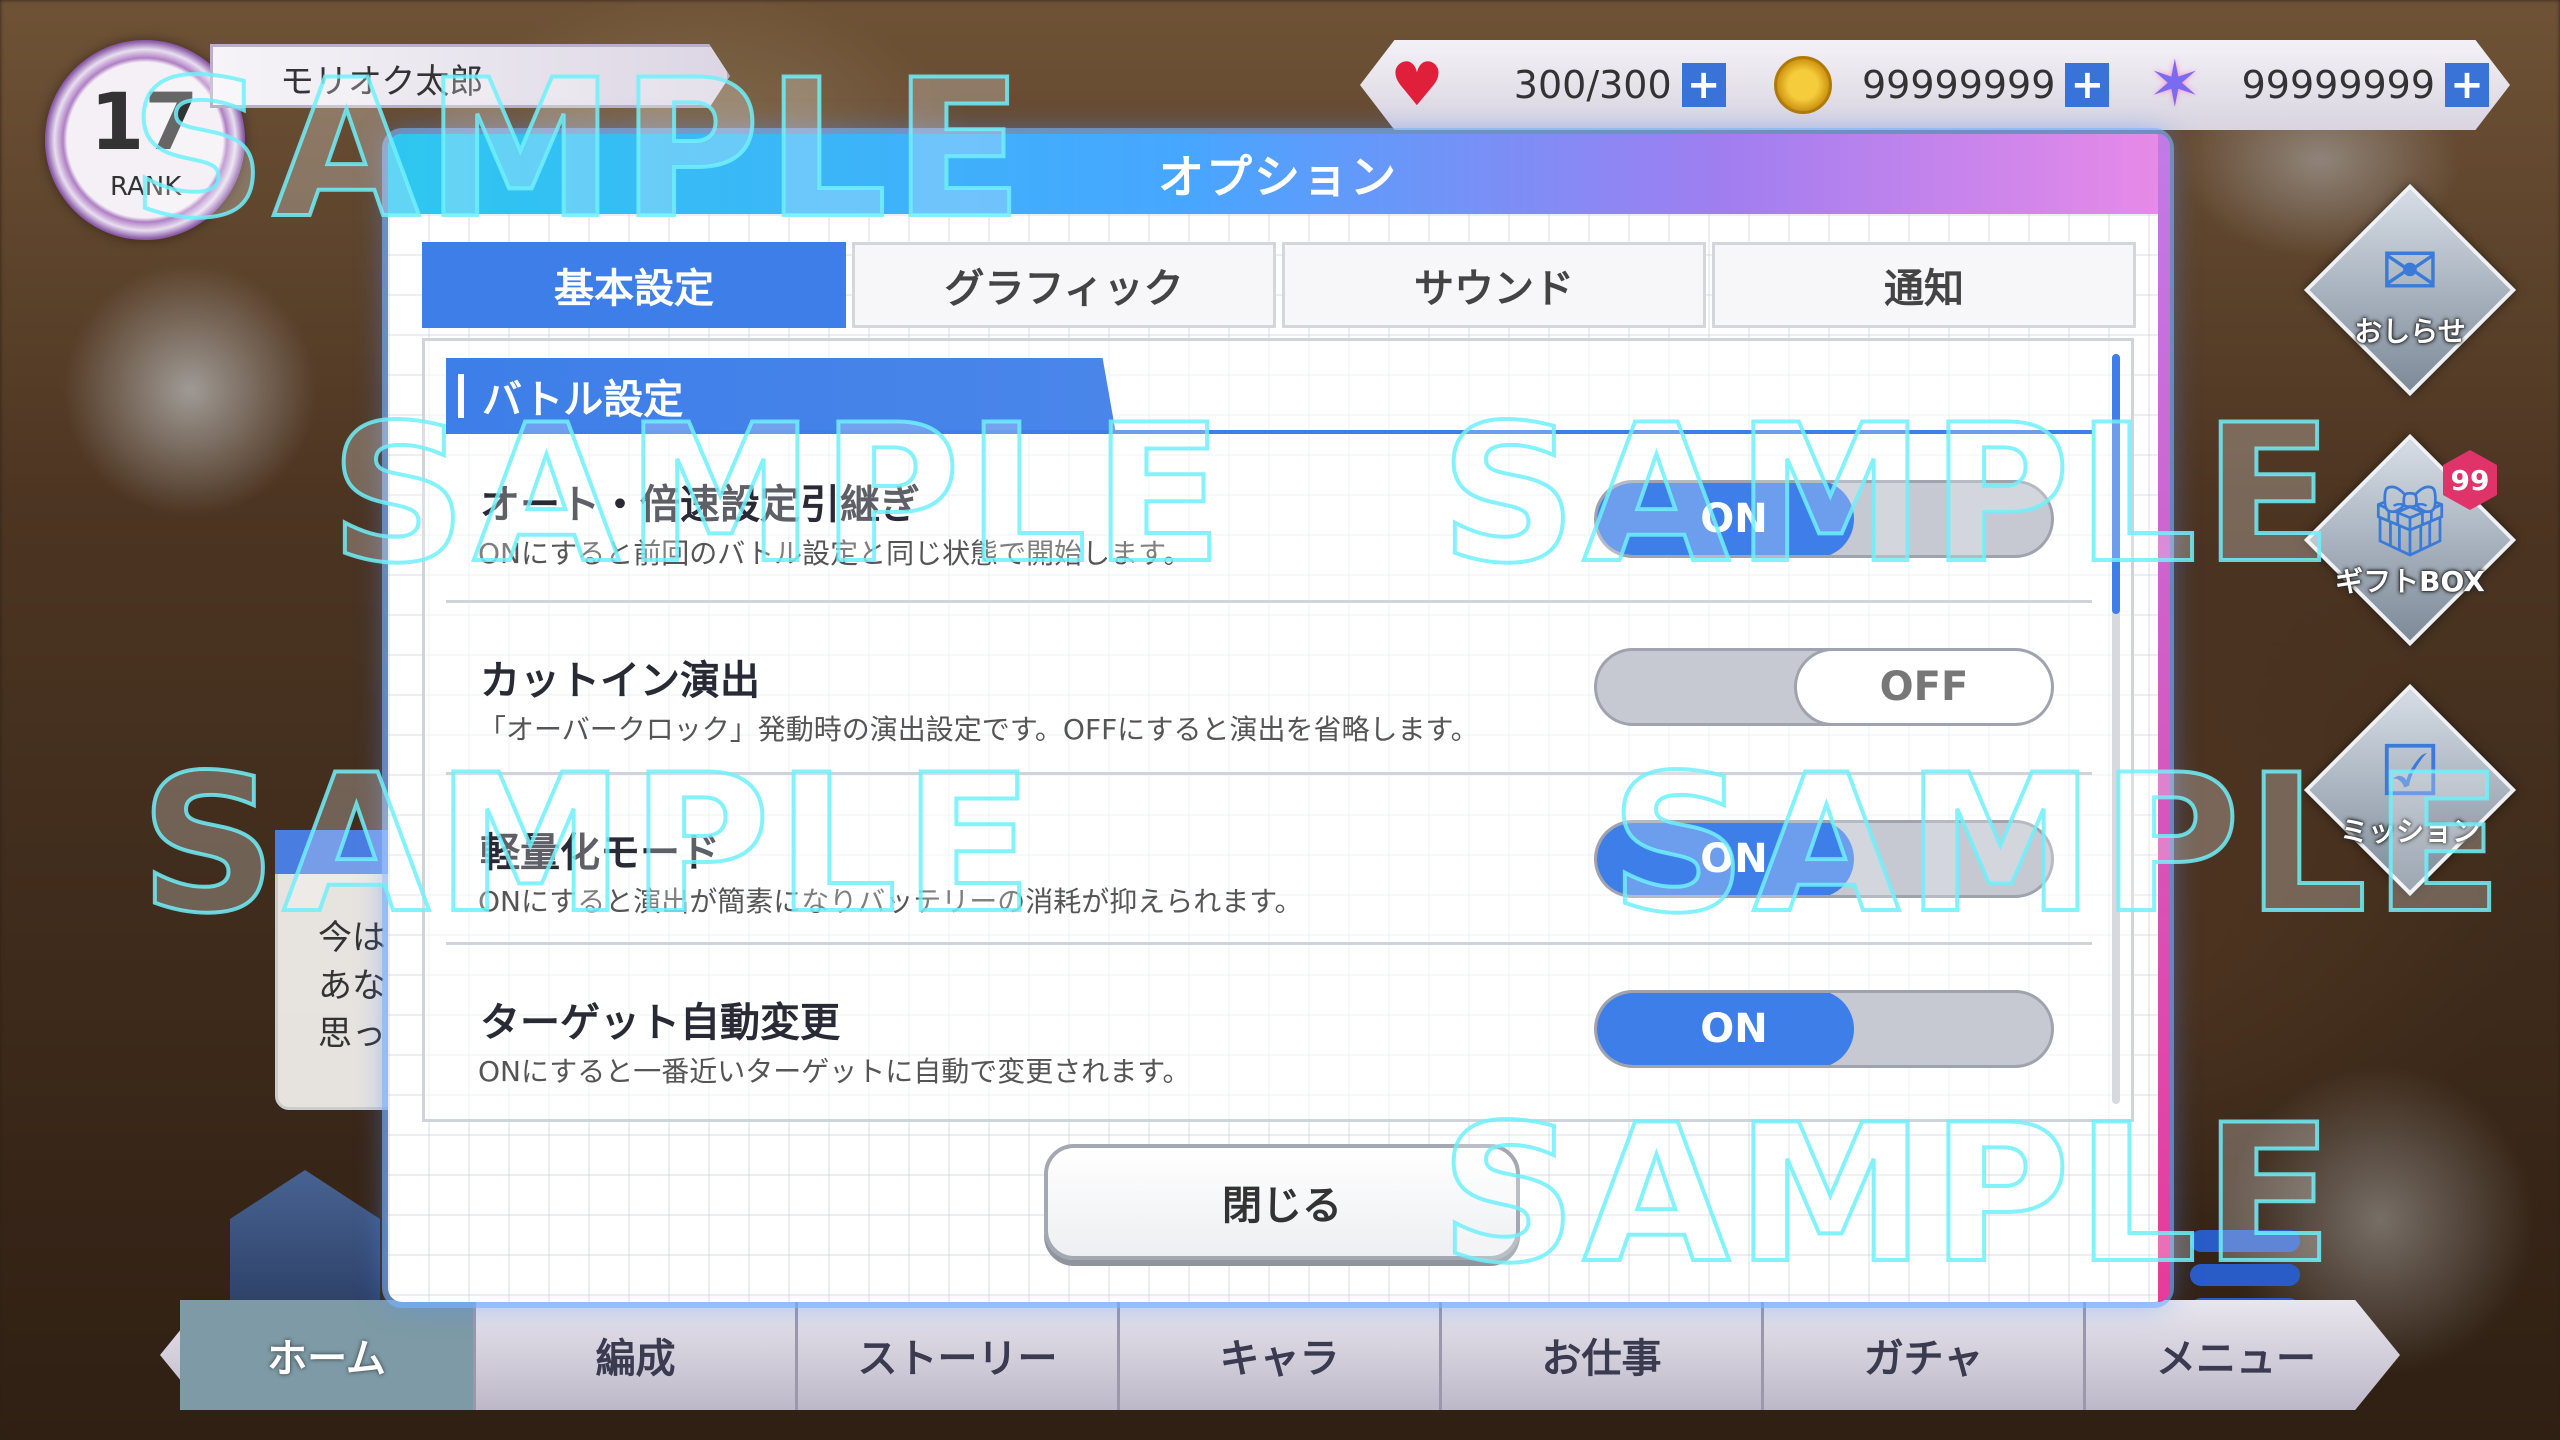  I want to click on scrollbar-thumb, so click(2116, 484).